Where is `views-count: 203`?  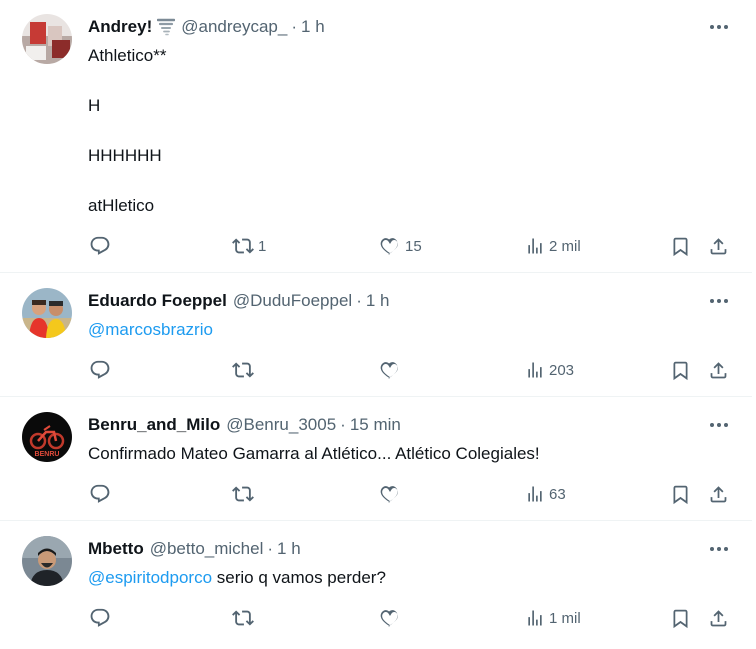
views-count: 203 is located at coordinates (562, 370).